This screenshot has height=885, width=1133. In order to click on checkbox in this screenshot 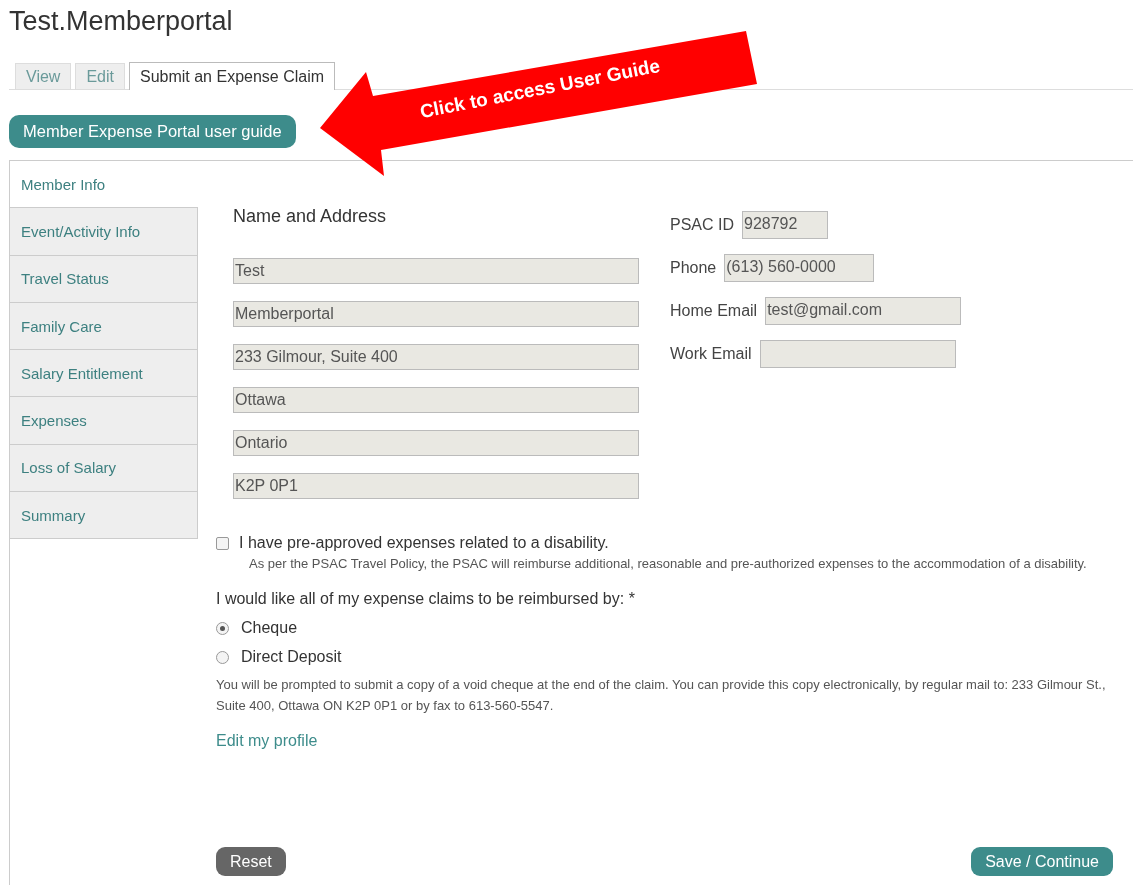, I will do `click(222, 543)`.